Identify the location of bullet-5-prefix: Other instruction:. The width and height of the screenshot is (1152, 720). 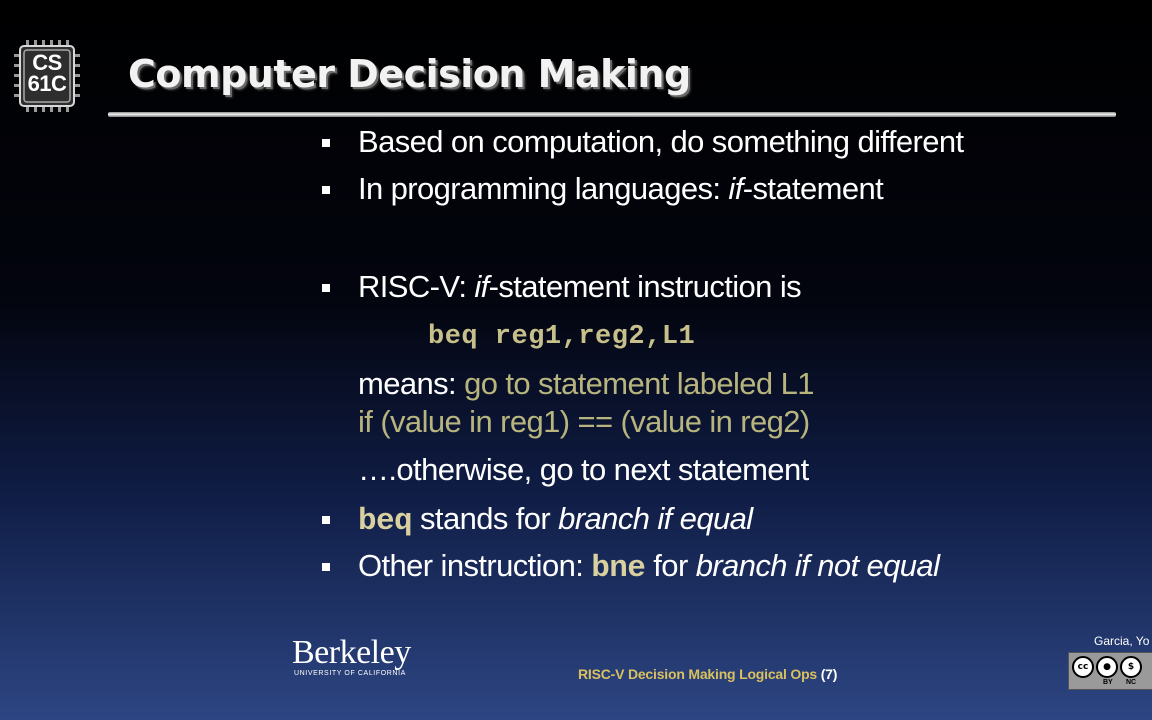
(475, 565).